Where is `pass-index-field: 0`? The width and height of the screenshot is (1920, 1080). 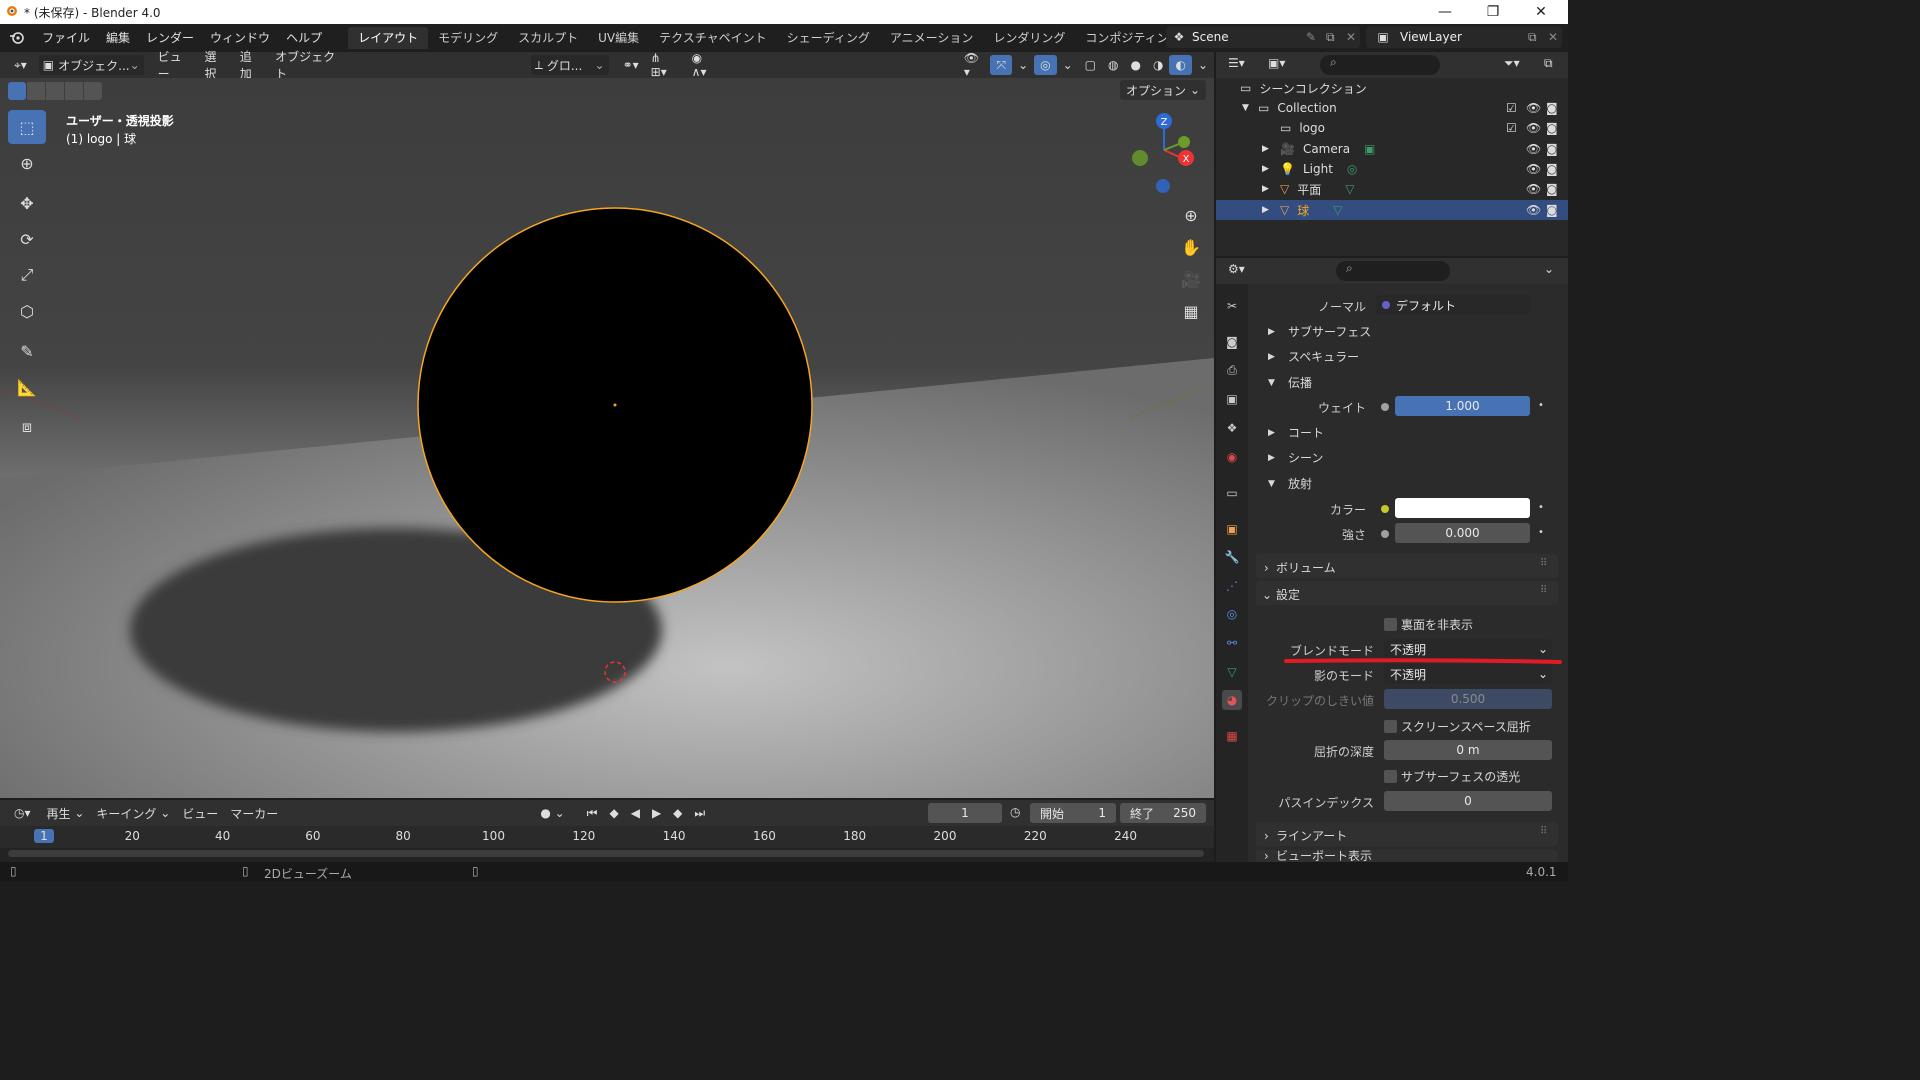 pass-index-field: 0 is located at coordinates (1468, 801).